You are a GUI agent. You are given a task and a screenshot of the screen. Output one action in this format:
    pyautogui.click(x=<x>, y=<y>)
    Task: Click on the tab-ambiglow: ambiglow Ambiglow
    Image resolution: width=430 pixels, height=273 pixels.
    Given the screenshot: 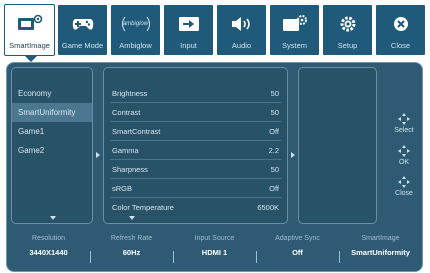 What is the action you would take?
    pyautogui.click(x=135, y=30)
    